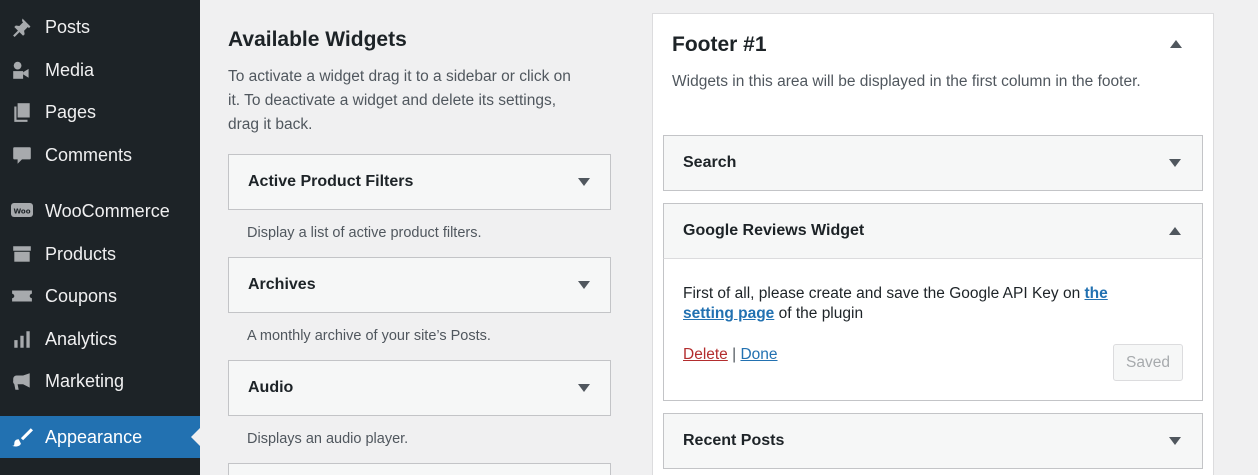  What do you see at coordinates (758, 354) in the screenshot?
I see `done-link: Done` at bounding box center [758, 354].